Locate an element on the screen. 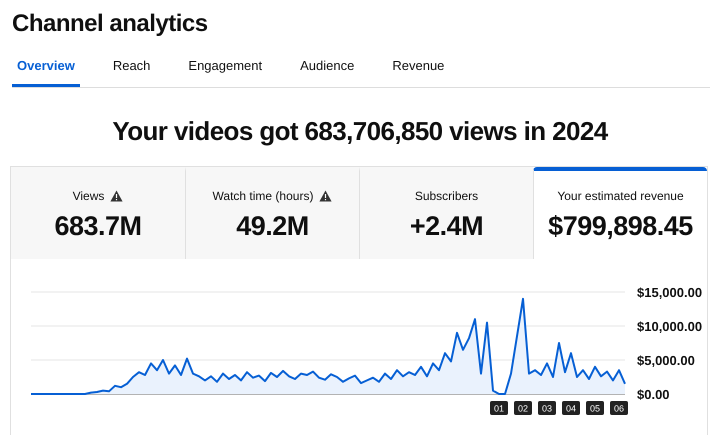  page-title: Channel analytics is located at coordinates (110, 24).